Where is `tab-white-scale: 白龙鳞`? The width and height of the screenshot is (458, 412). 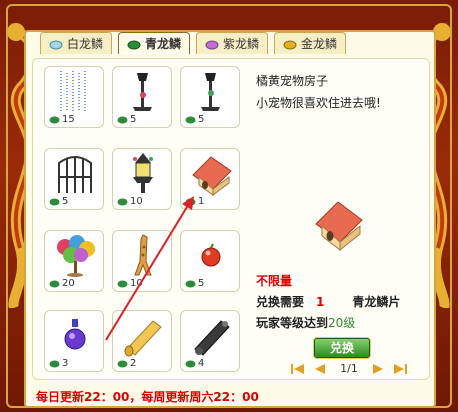
tab-white-scale: 白龙鳞 is located at coordinates (76, 43).